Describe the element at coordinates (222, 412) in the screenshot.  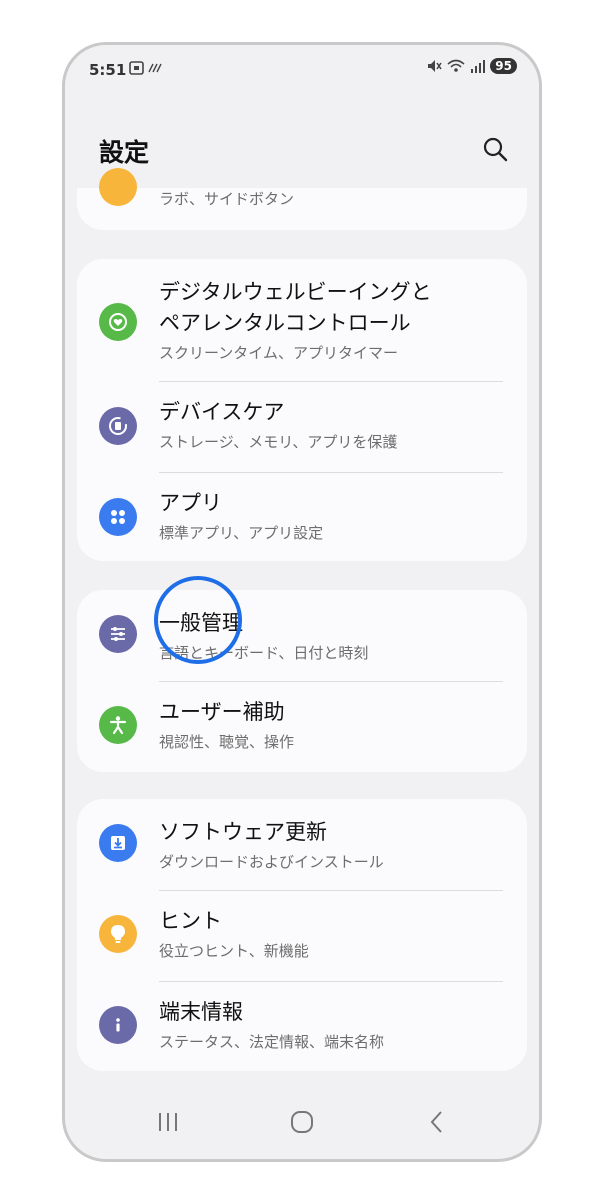
I see `device-care-title: デバイスケア` at that location.